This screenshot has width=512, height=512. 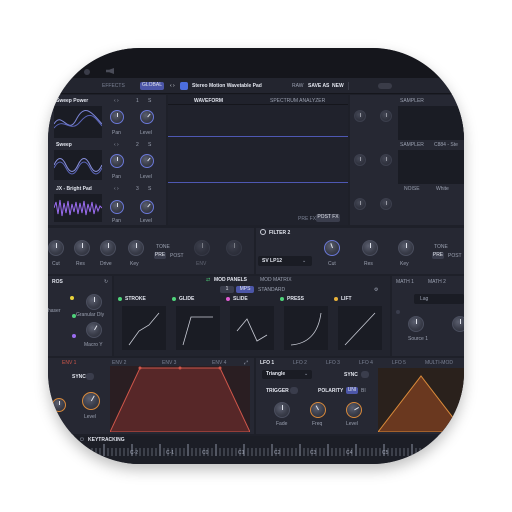 I want to click on mod-mode-mps: MPS, so click(x=245, y=289).